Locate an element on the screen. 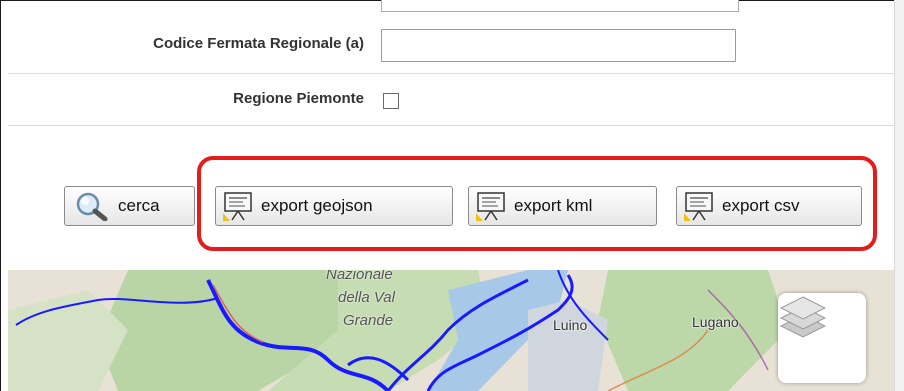 The height and width of the screenshot is (391, 904). previous-field-input is located at coordinates (560, 6).